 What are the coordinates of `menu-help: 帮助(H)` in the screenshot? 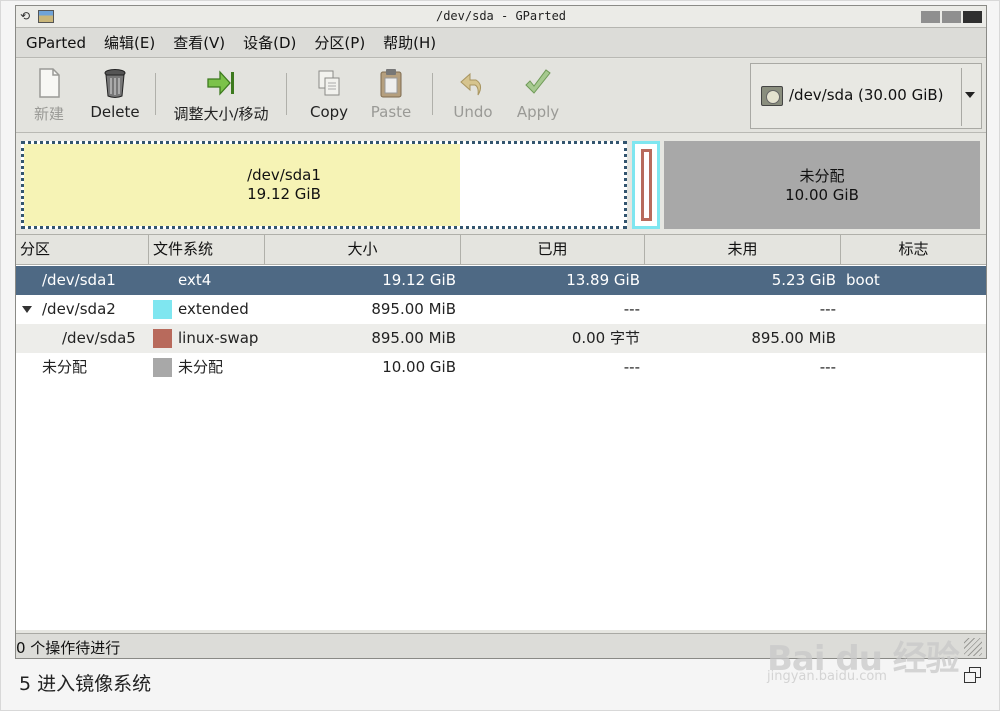 It's located at (409, 42).